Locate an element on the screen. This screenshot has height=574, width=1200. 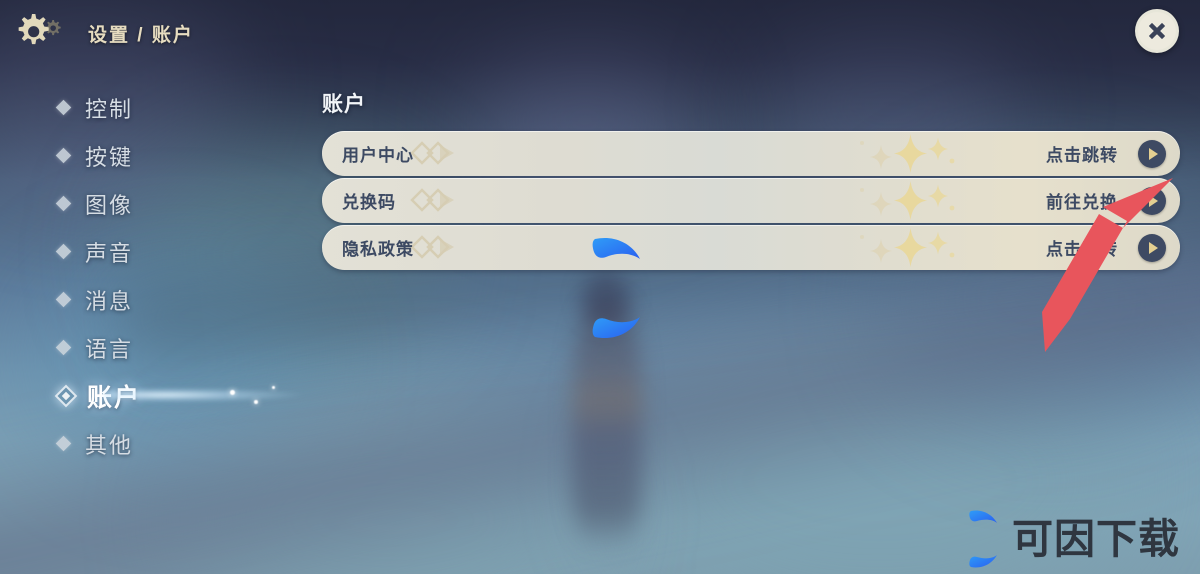
close-icon is located at coordinates (1157, 31).